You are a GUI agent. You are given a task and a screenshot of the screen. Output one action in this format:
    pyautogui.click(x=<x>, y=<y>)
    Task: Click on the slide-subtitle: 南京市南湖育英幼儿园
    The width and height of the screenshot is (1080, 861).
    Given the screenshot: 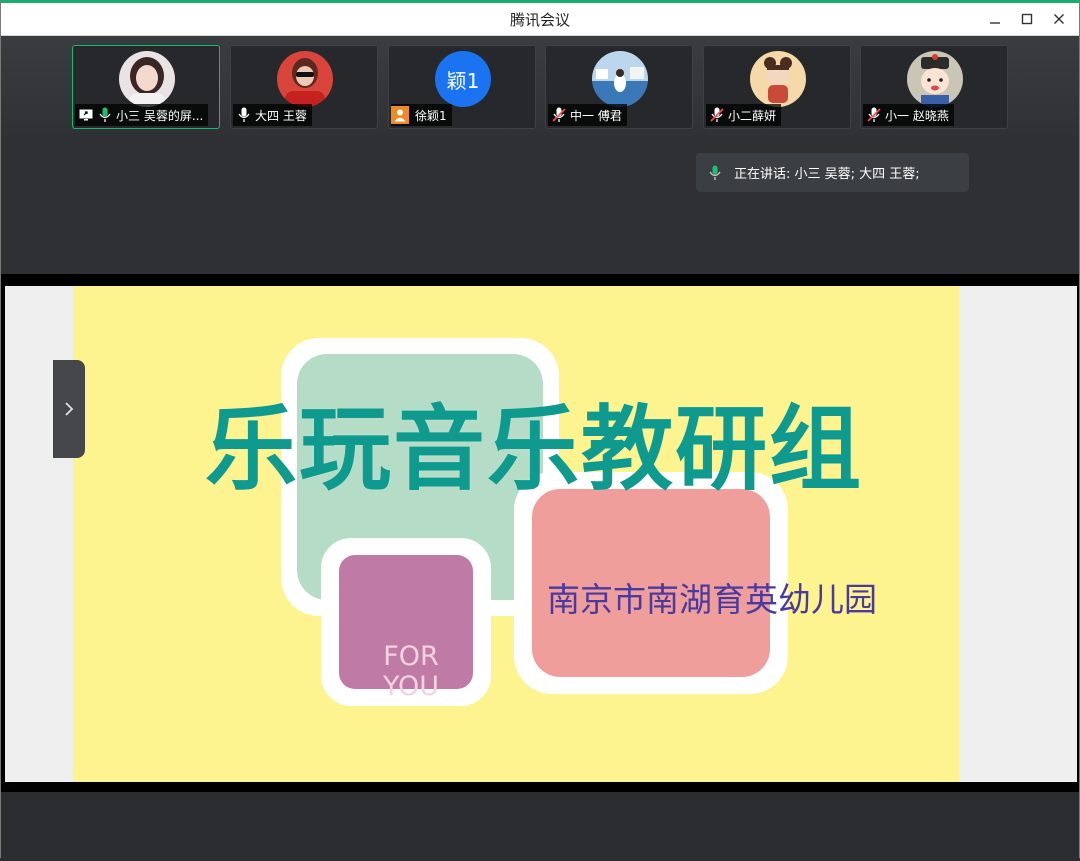 What is the action you would take?
    pyautogui.click(x=712, y=599)
    